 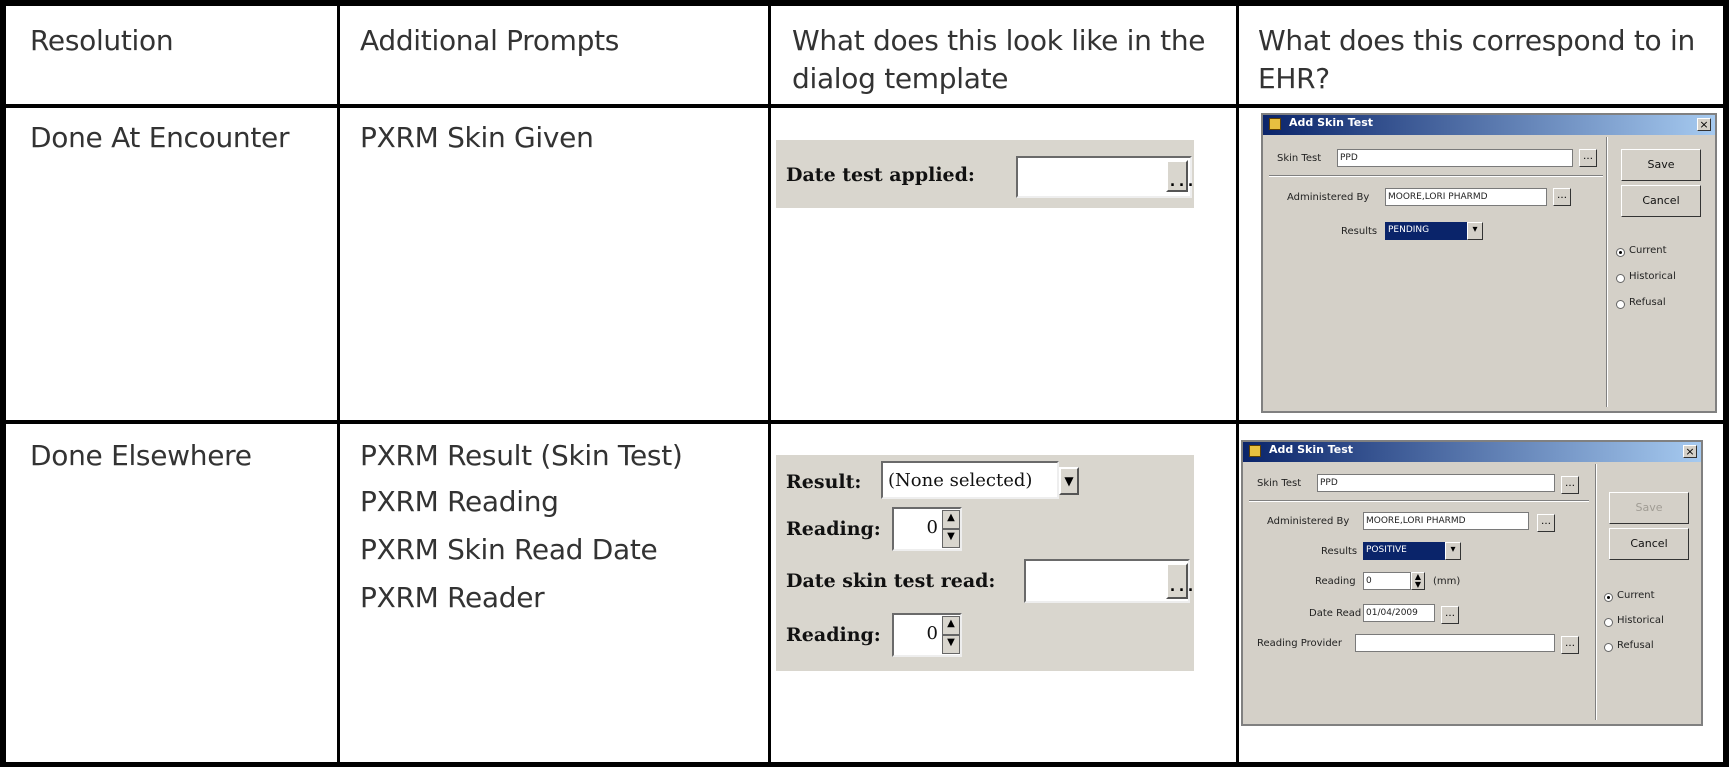 I want to click on header-additional-prompts: Additional Prompts, so click(x=490, y=40).